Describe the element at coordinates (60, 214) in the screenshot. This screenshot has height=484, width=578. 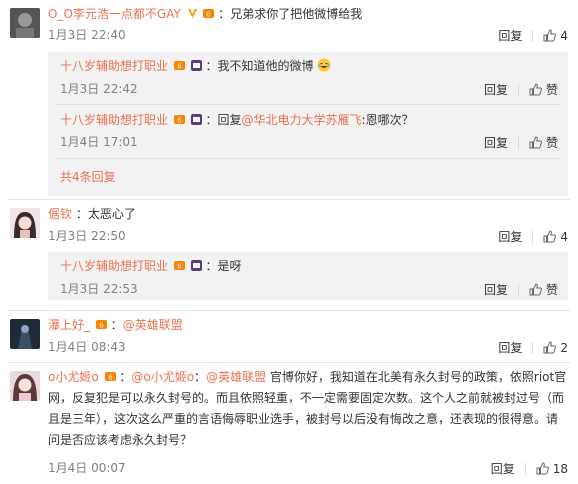
I see `commenter-name: 倨钦` at that location.